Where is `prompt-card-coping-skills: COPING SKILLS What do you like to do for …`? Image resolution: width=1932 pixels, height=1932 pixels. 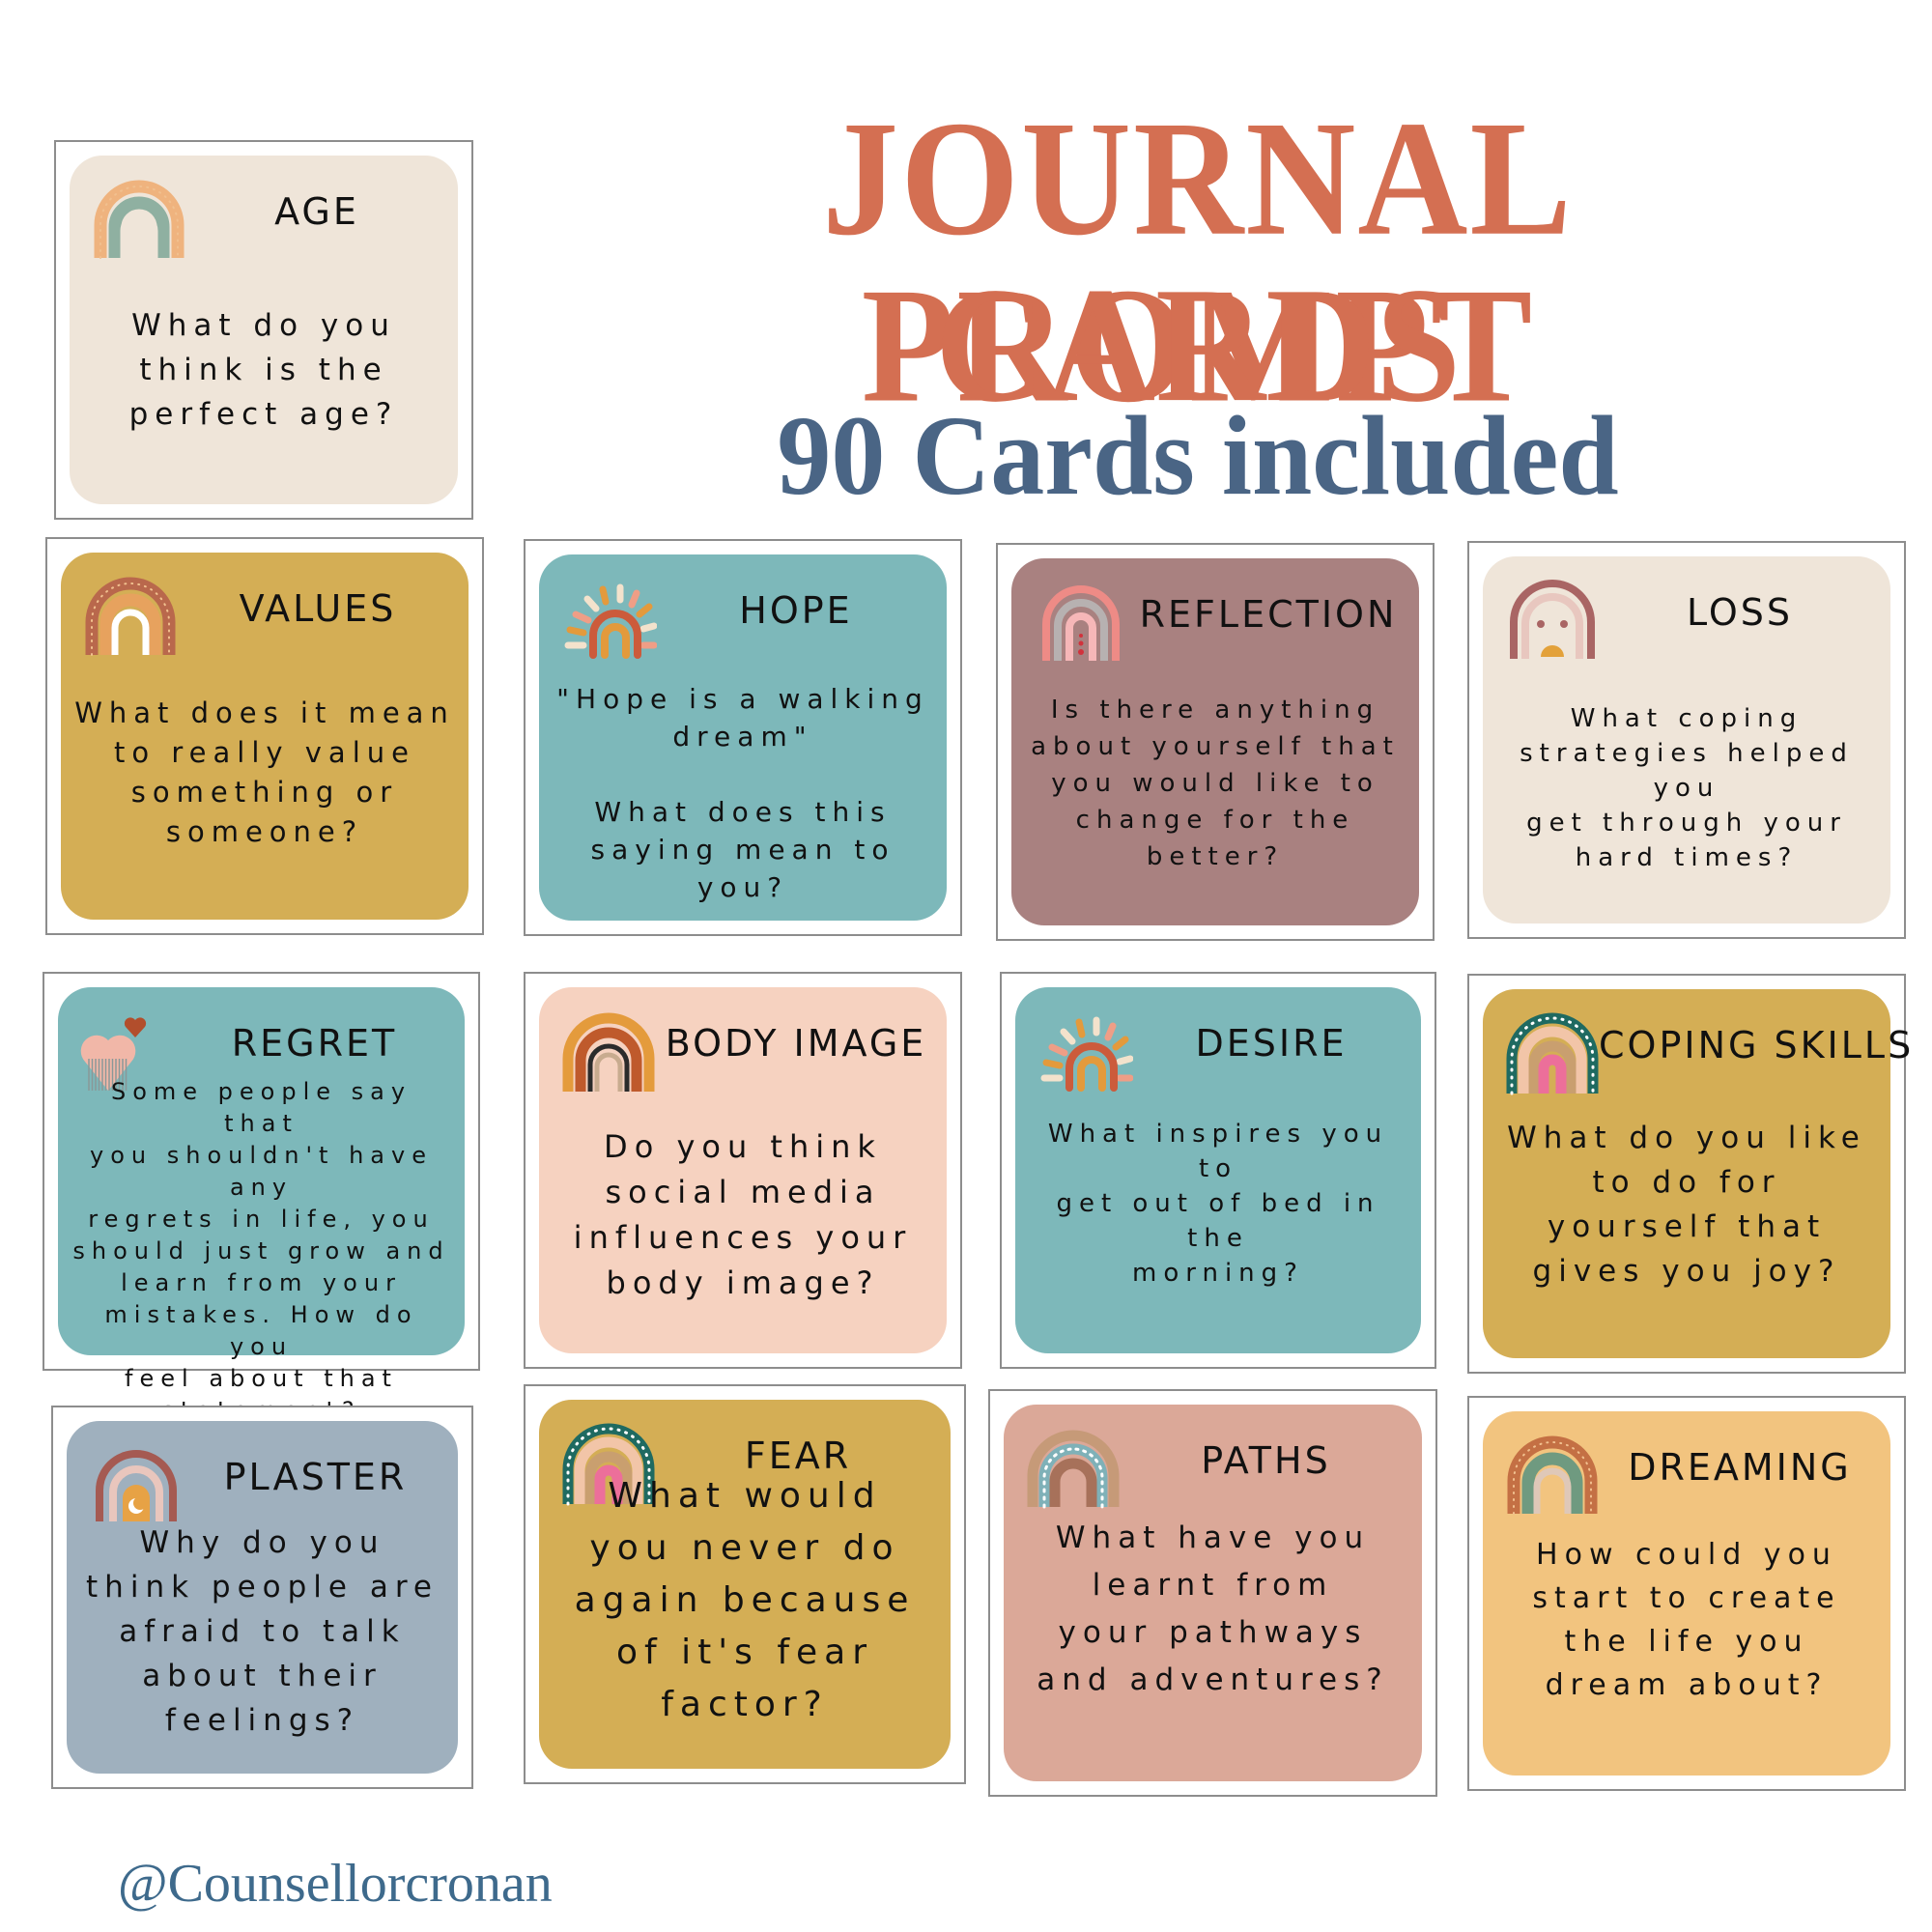
prompt-card-coping-skills: COPING SKILLS What do you like to do for … is located at coordinates (1691, 1174).